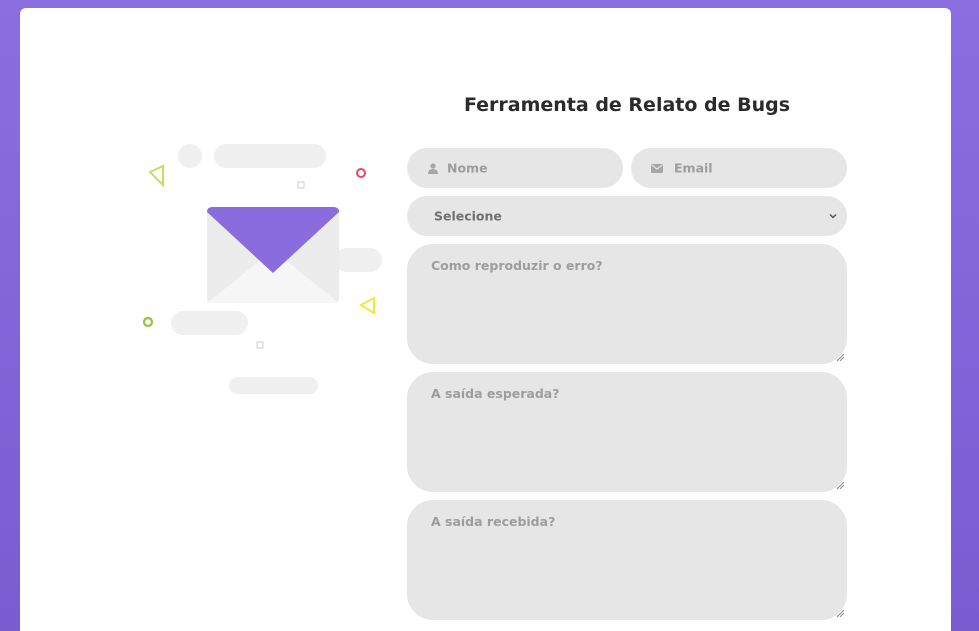  I want to click on page-title: Ferramenta de Relato de Bugs, so click(627, 105).